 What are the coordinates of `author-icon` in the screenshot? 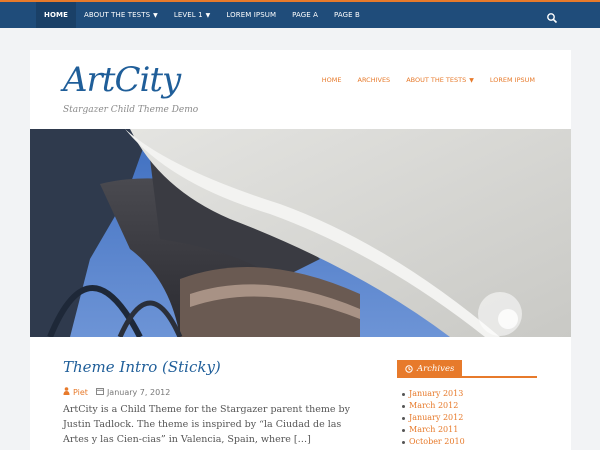 It's located at (66, 392).